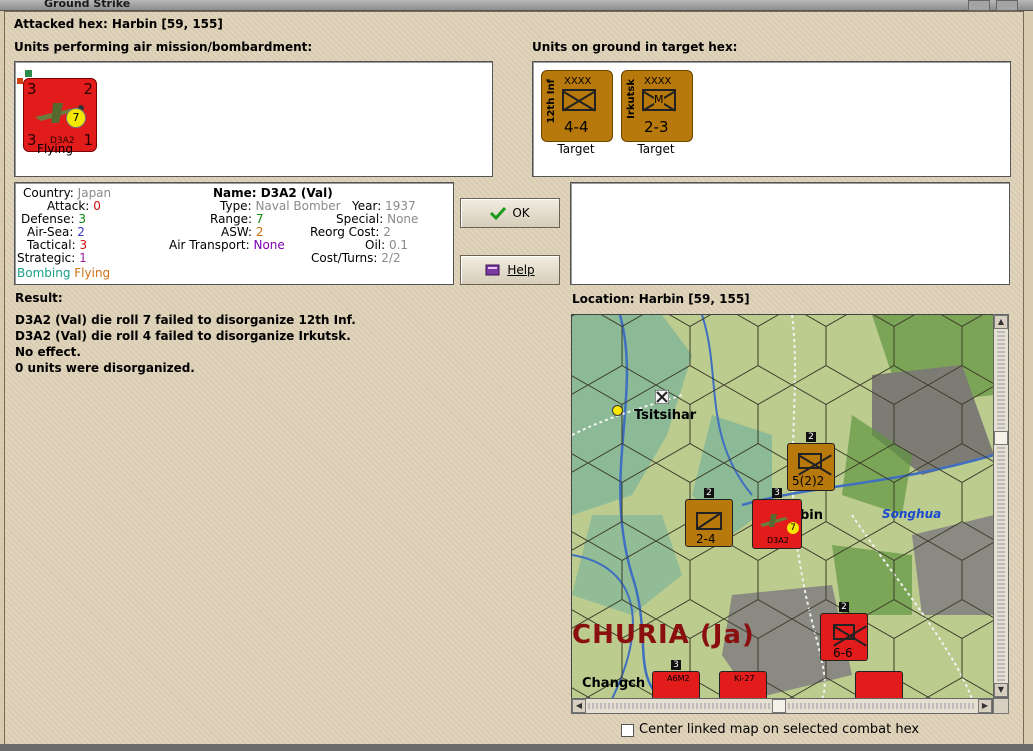 This screenshot has height=751, width=1033. I want to click on map-counter-name: D3A2, so click(778, 540).